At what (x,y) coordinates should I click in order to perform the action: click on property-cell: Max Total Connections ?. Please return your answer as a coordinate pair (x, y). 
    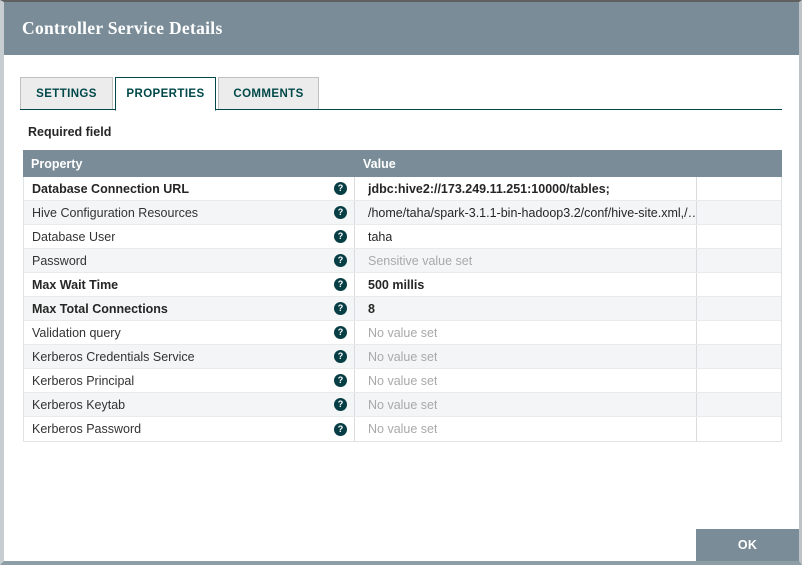
    Looking at the image, I should click on (189, 308).